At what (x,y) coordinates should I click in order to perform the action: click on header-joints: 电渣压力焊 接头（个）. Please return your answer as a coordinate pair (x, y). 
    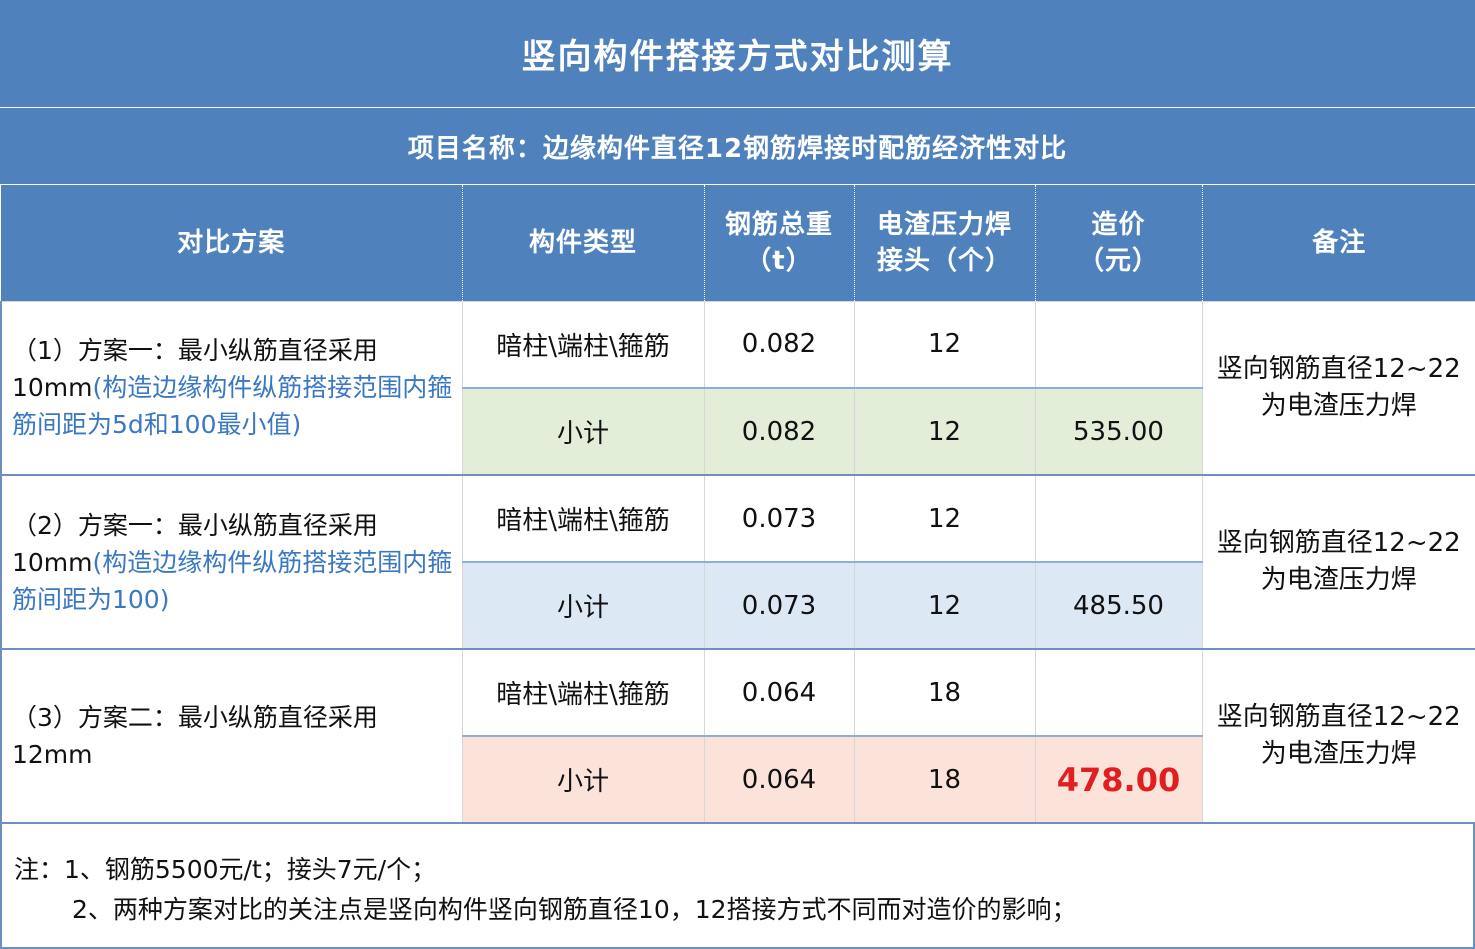
    Looking at the image, I should click on (945, 243).